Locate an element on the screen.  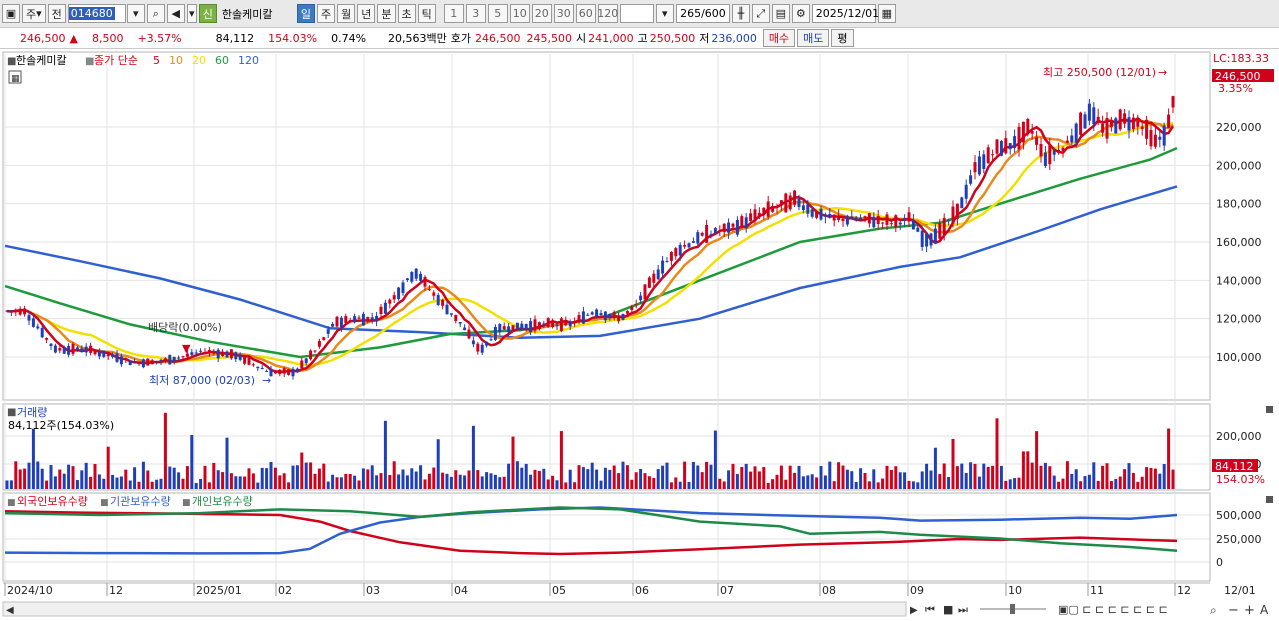
interval-button-10: 10 is located at coordinates (519, 13).